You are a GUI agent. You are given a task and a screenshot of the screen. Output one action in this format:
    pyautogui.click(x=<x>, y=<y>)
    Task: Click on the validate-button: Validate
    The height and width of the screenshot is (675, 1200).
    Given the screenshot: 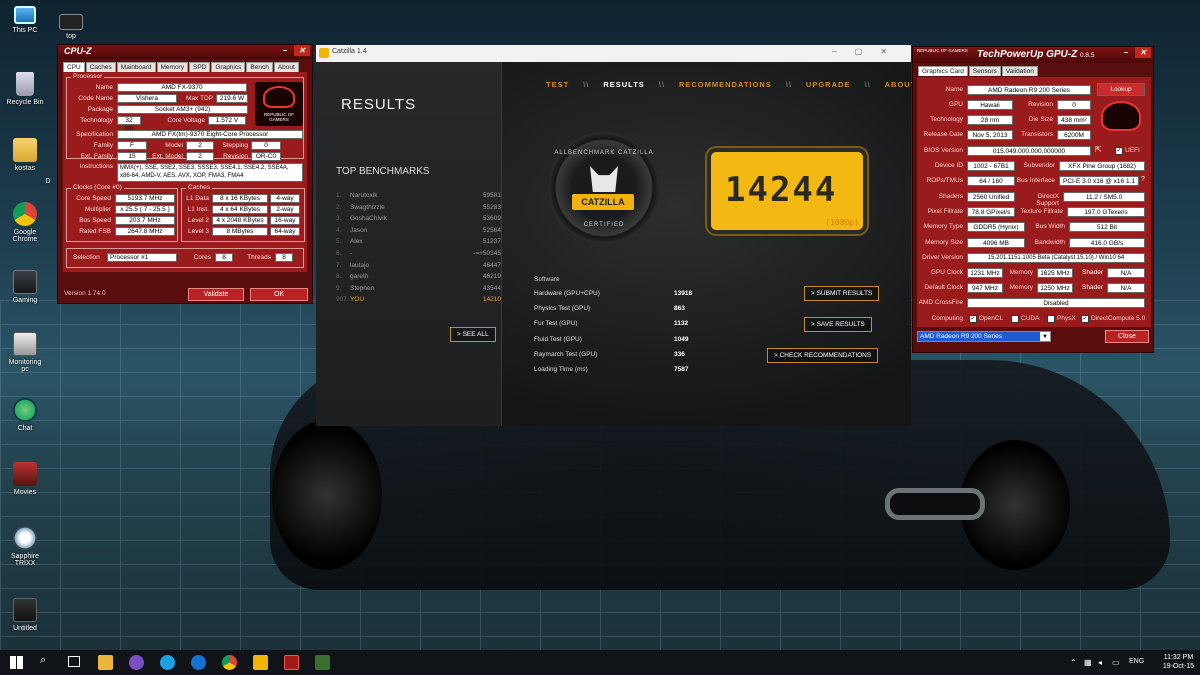 What is the action you would take?
    pyautogui.click(x=216, y=294)
    